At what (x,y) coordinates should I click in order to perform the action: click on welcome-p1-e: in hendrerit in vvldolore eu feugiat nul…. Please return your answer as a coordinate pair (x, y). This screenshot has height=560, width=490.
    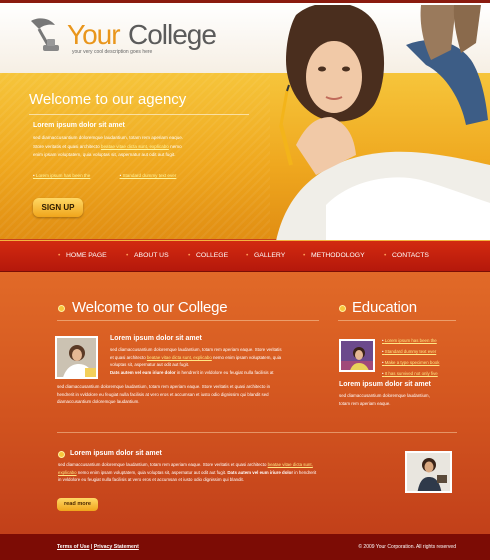
    Looking at the image, I should click on (224, 372).